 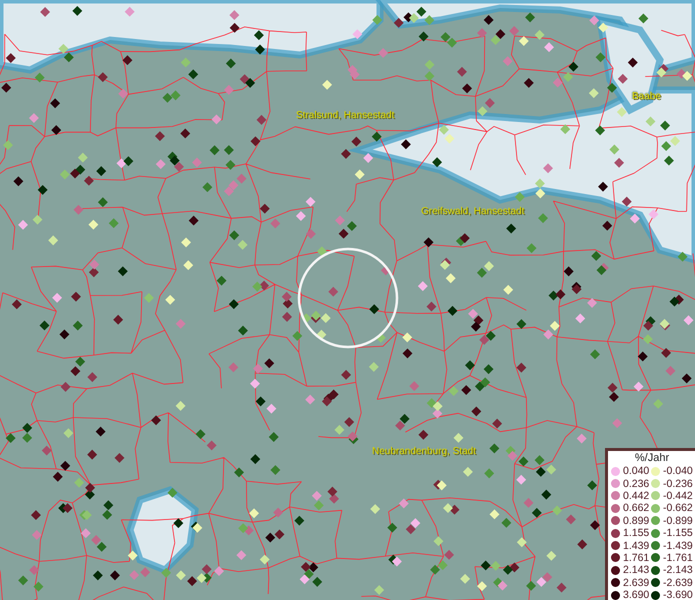 I want to click on city-label: Neubrandenburg, Stadt, so click(x=424, y=451).